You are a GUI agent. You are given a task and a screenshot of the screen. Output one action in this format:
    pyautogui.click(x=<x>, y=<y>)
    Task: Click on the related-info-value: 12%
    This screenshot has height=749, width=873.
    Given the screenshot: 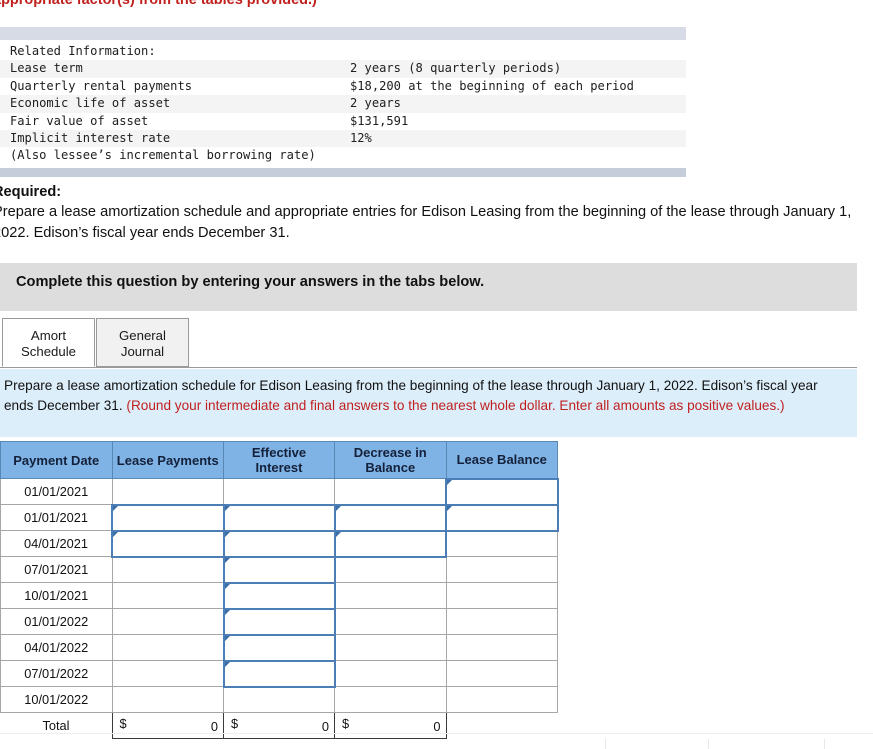 What is the action you would take?
    pyautogui.click(x=518, y=139)
    